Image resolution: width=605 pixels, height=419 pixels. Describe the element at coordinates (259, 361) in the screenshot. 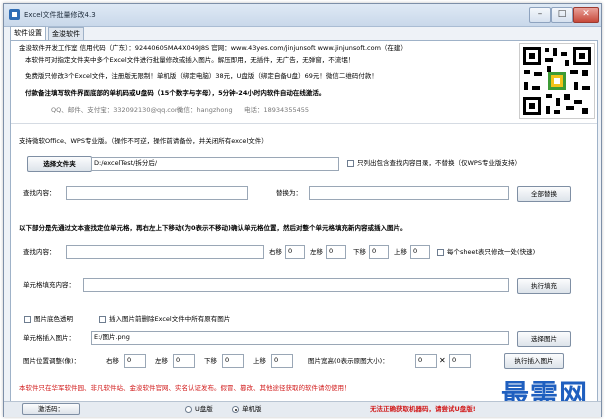

I see `pos-up-label: 上移` at that location.